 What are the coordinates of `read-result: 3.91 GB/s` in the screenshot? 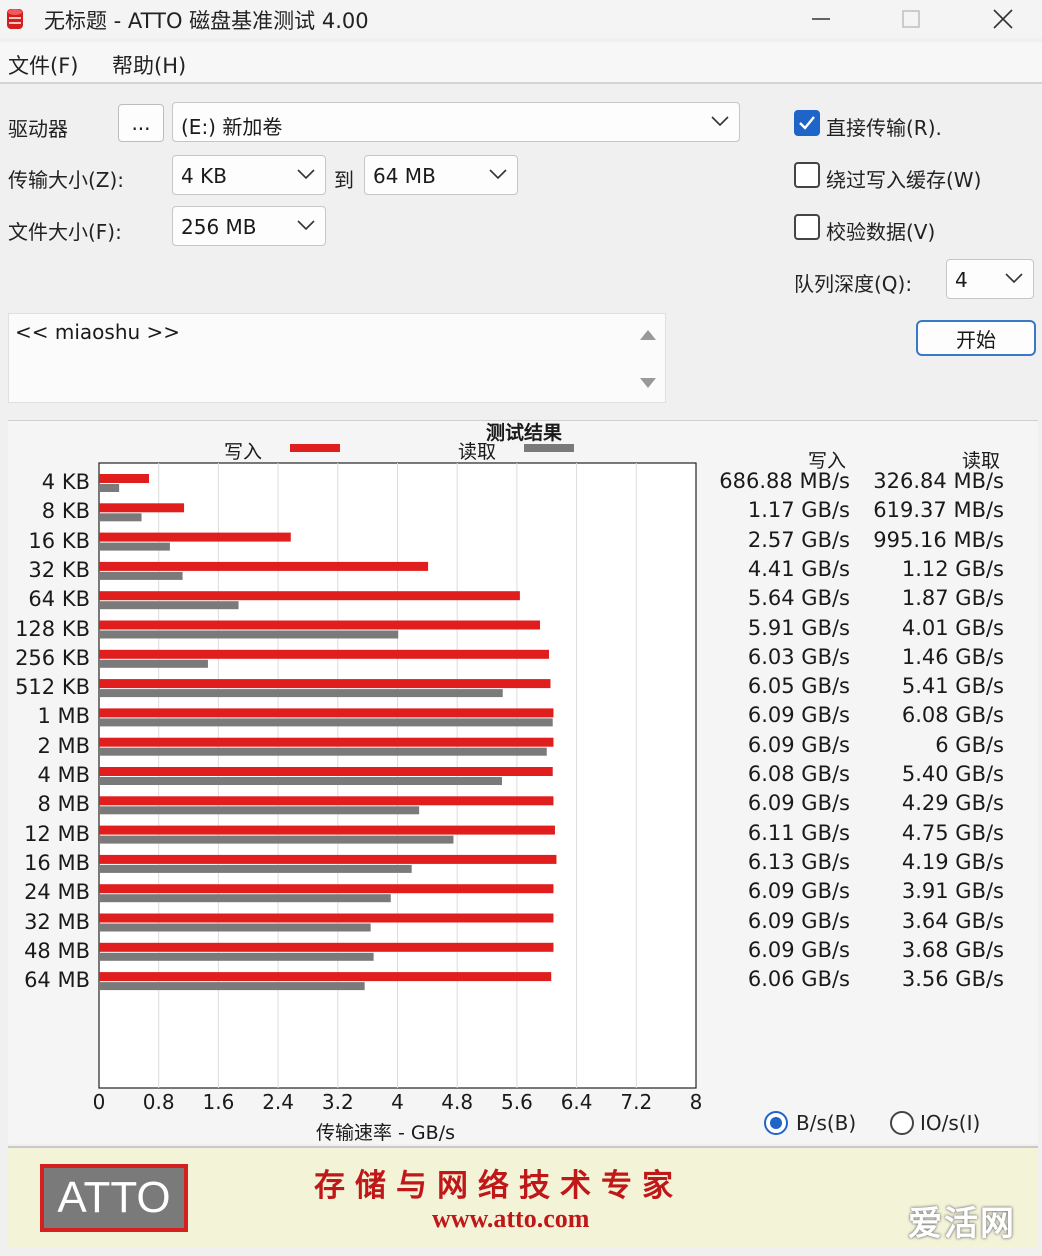 It's located at (952, 891).